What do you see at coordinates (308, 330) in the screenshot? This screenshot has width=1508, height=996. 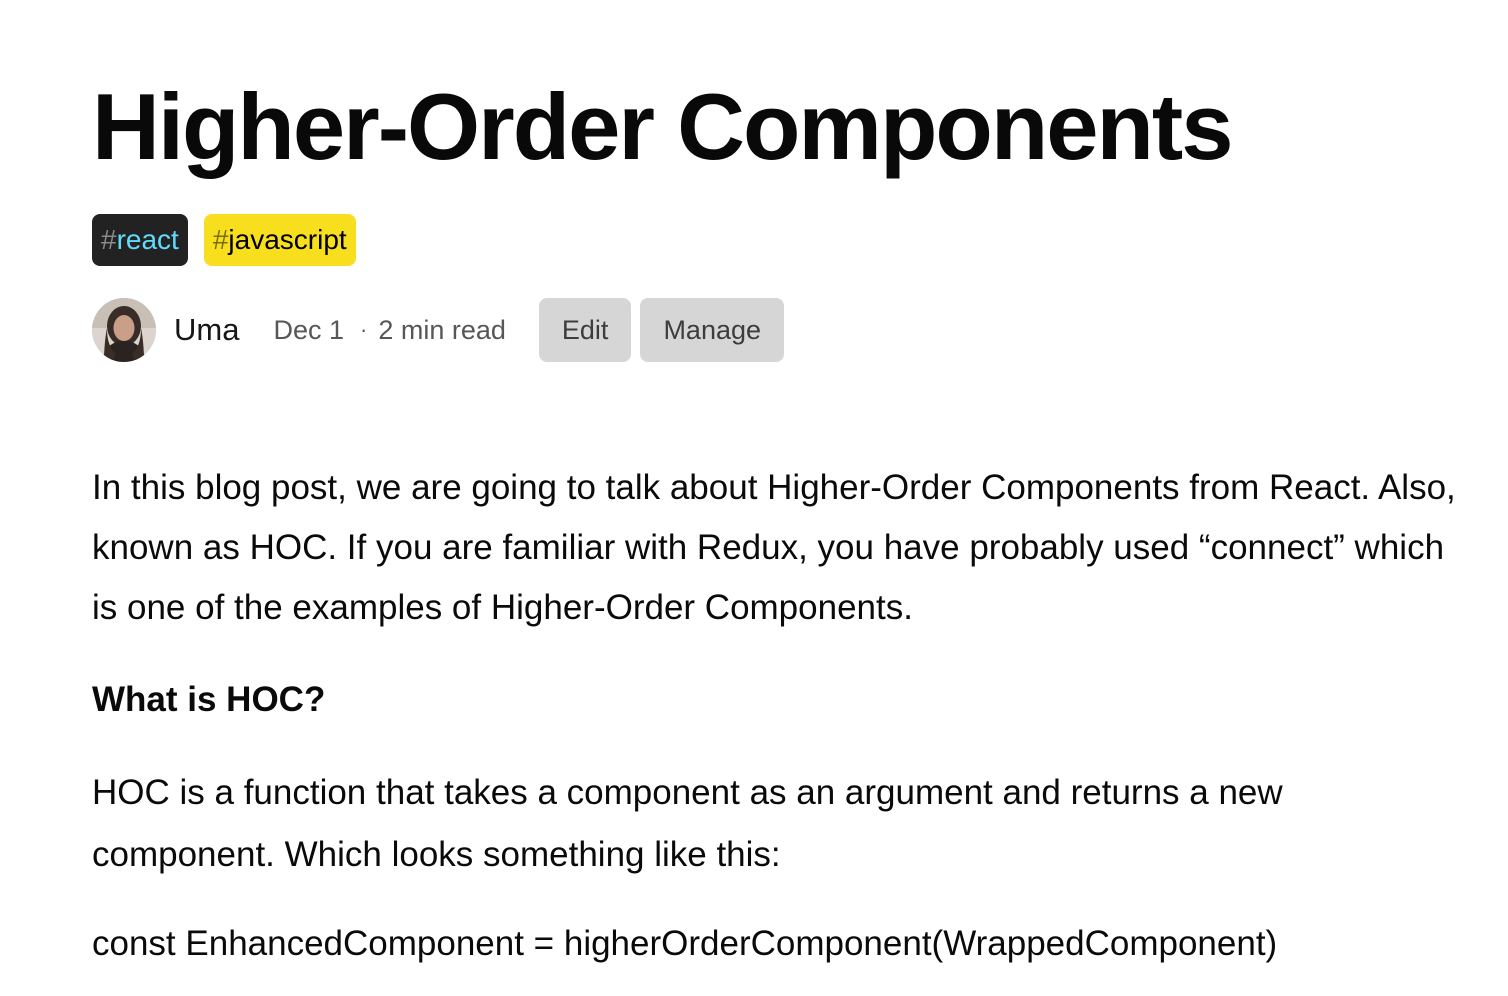 I see `publish-date: Dec 1` at bounding box center [308, 330].